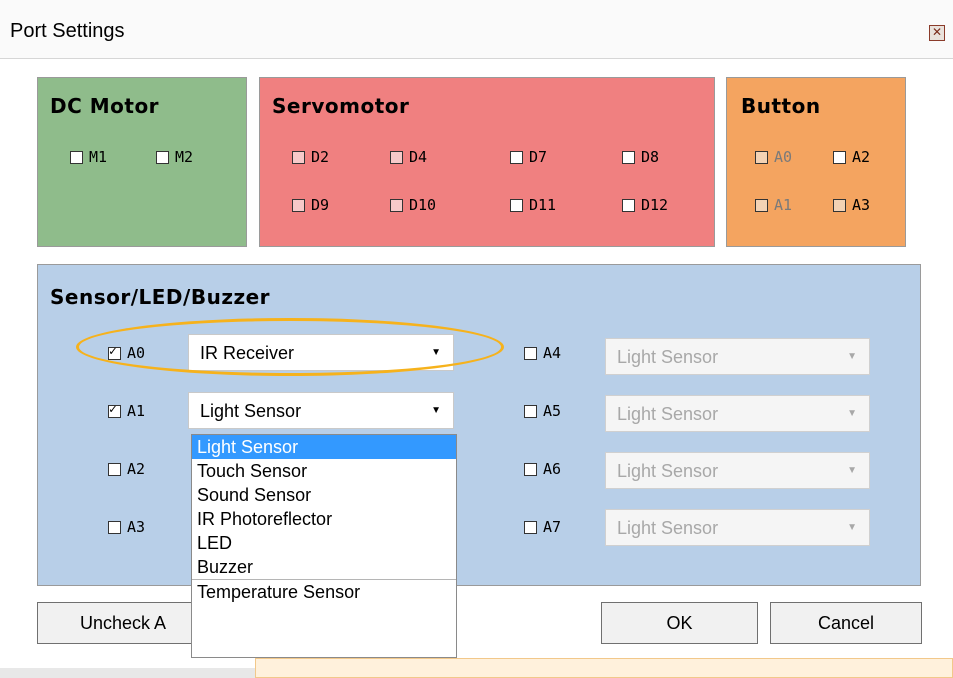 The height and width of the screenshot is (678, 953). Describe the element at coordinates (324, 495) in the screenshot. I see `dropdown-option-sound-sensor: Sound Sensor` at that location.